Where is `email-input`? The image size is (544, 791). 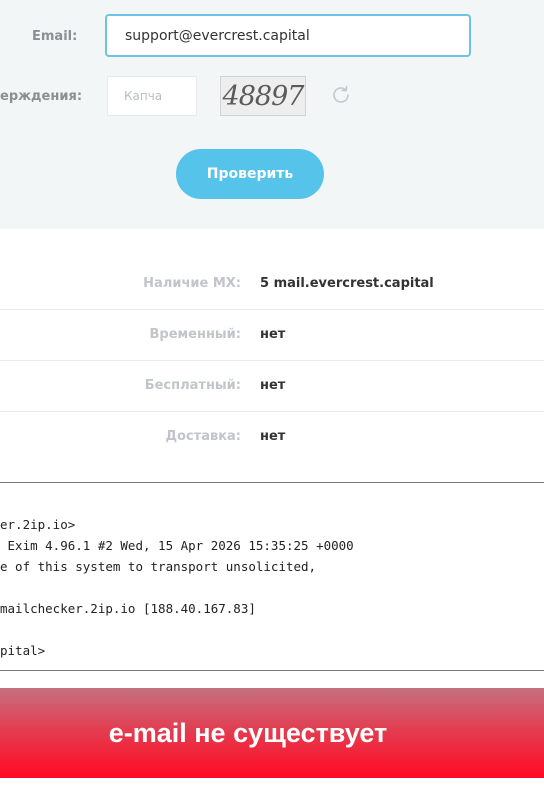
email-input is located at coordinates (288, 35).